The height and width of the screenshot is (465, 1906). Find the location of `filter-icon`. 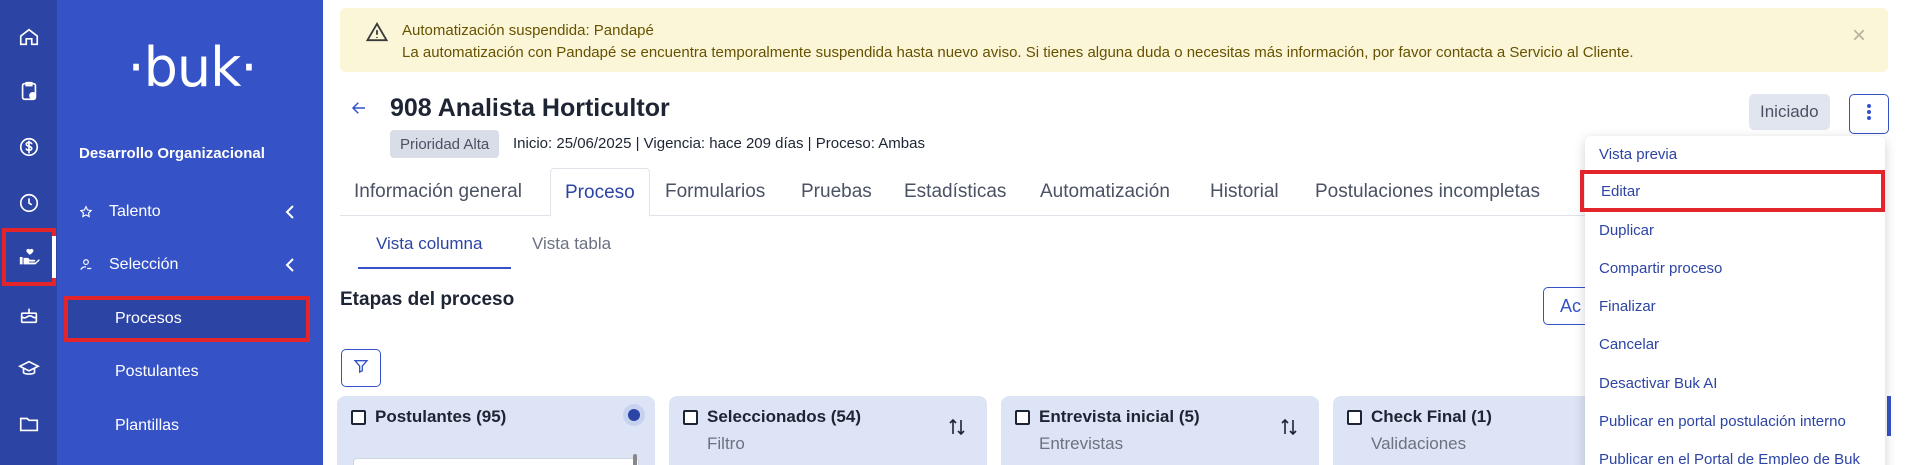

filter-icon is located at coordinates (361, 368).